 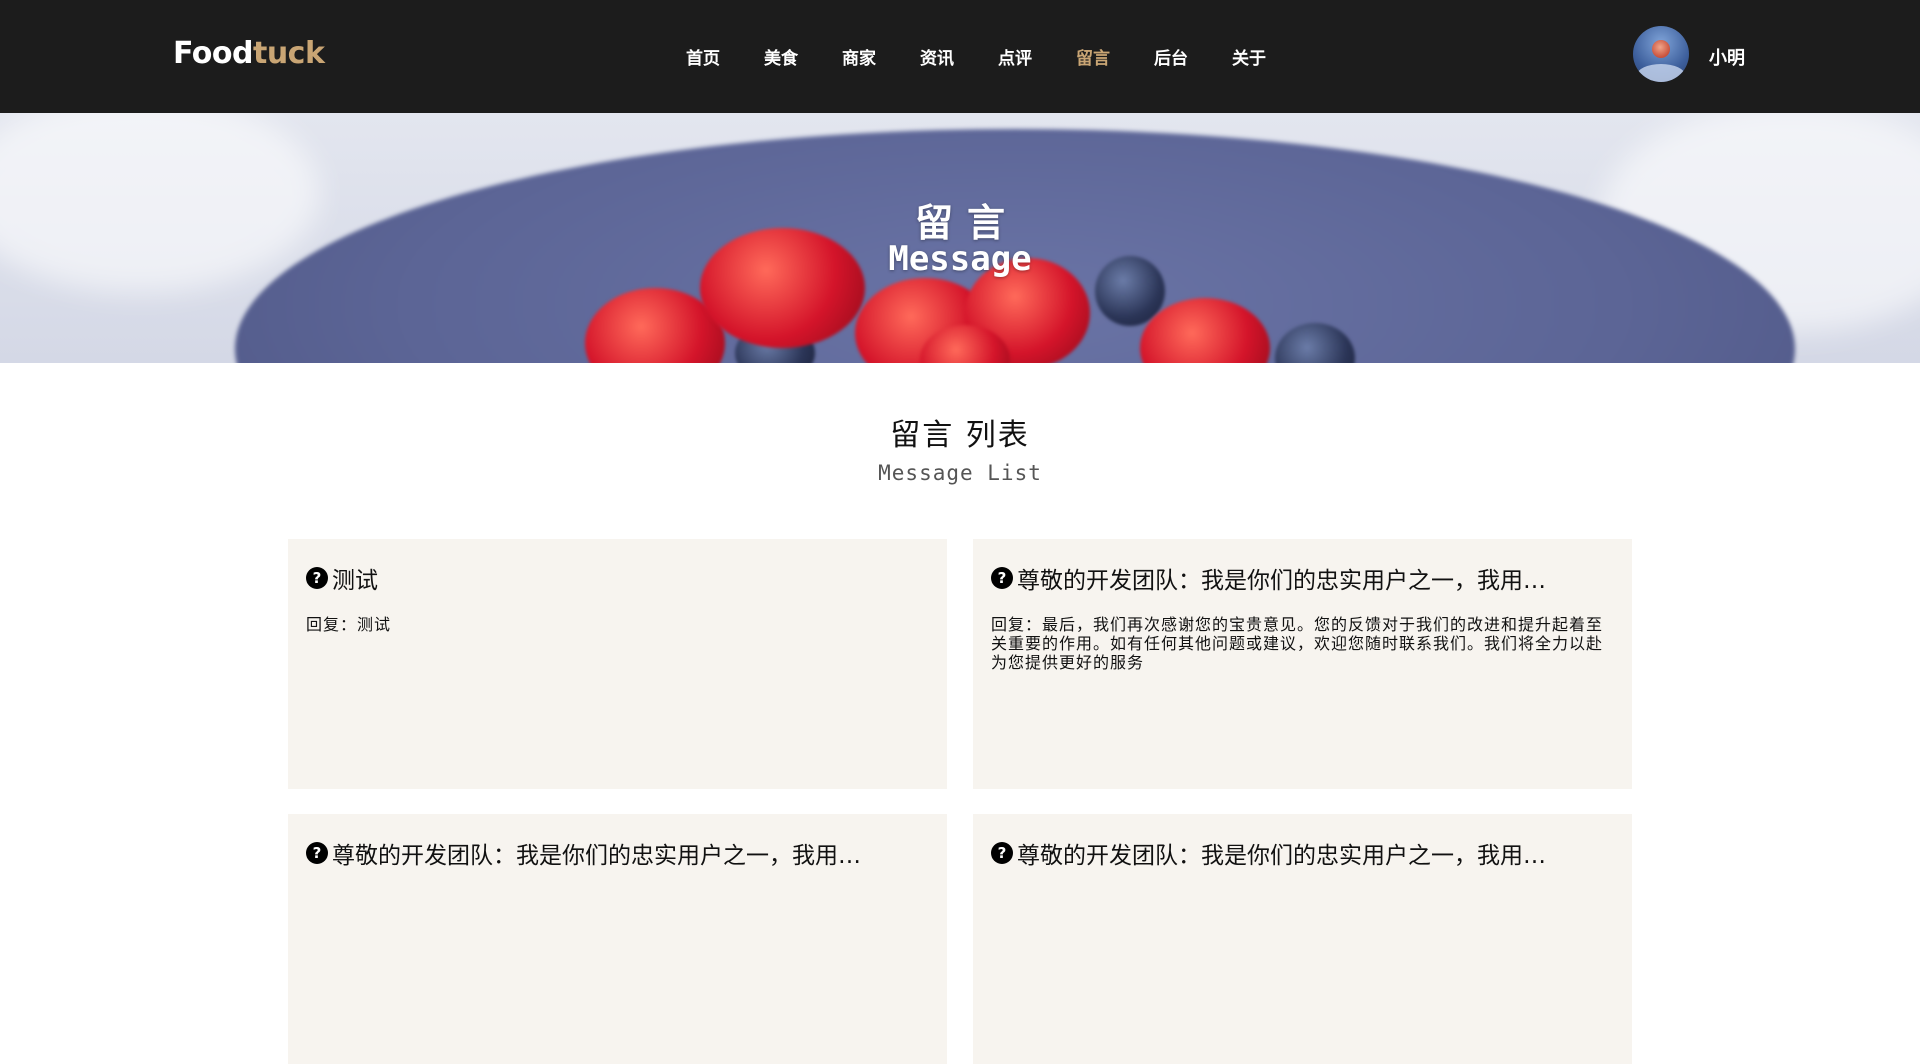 I want to click on nav-item-reviews: 点评, so click(x=1037, y=56).